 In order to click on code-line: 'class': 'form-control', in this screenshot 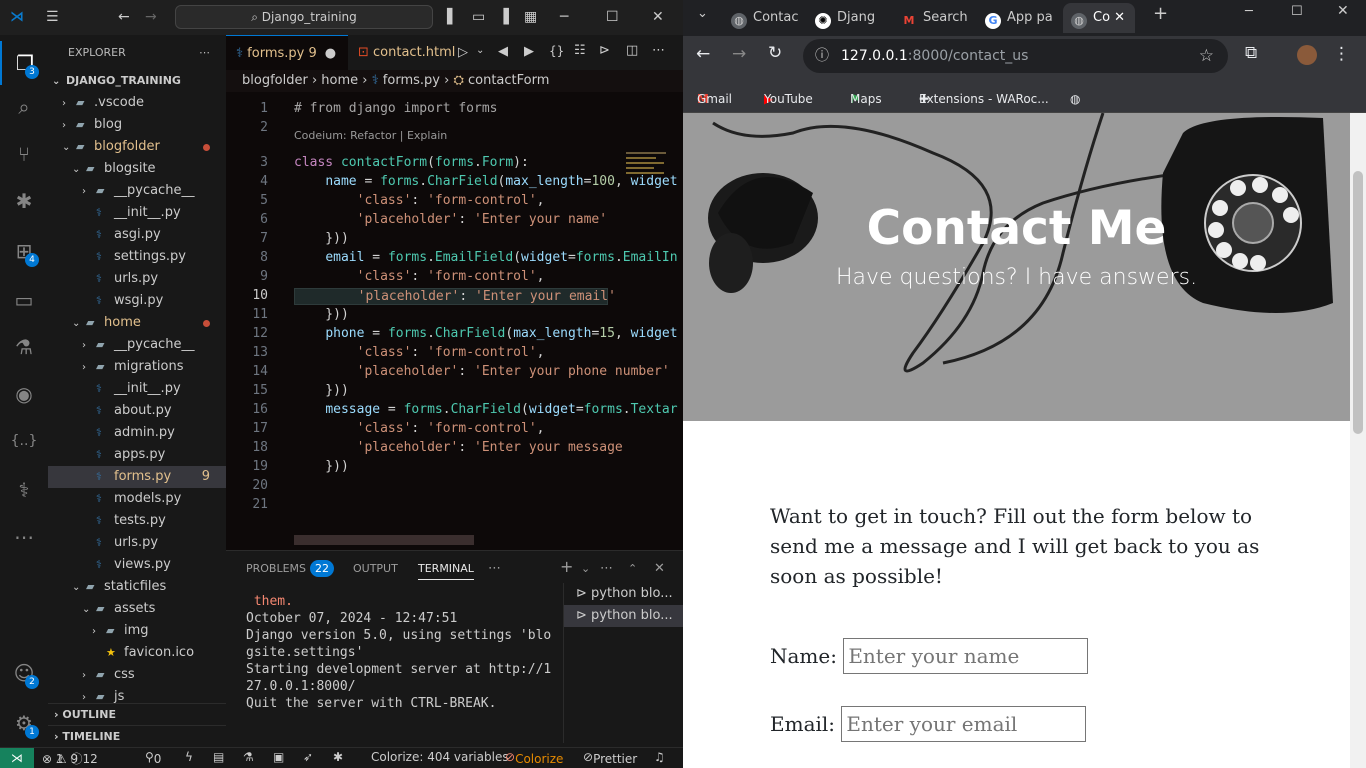, I will do `click(419, 276)`.